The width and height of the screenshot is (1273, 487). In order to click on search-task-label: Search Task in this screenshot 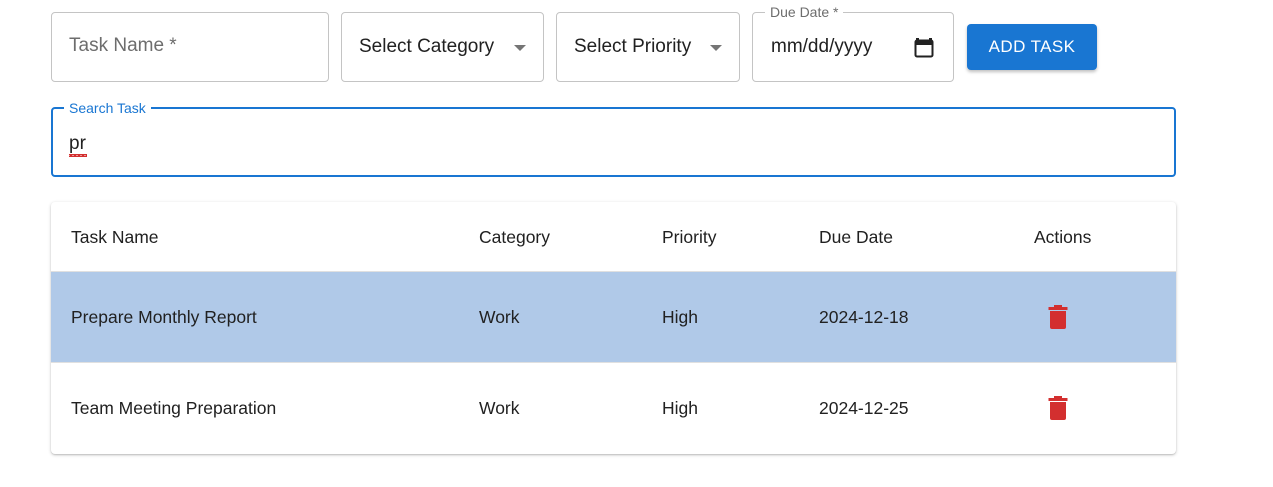, I will do `click(107, 108)`.